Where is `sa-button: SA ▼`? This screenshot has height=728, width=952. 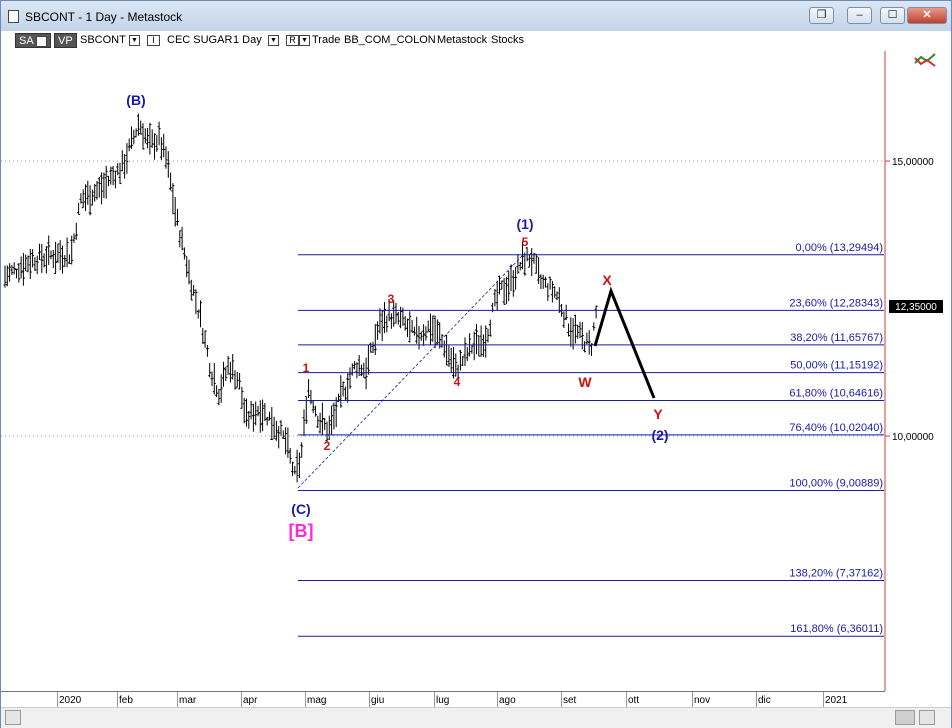
sa-button: SA ▼ is located at coordinates (33, 40).